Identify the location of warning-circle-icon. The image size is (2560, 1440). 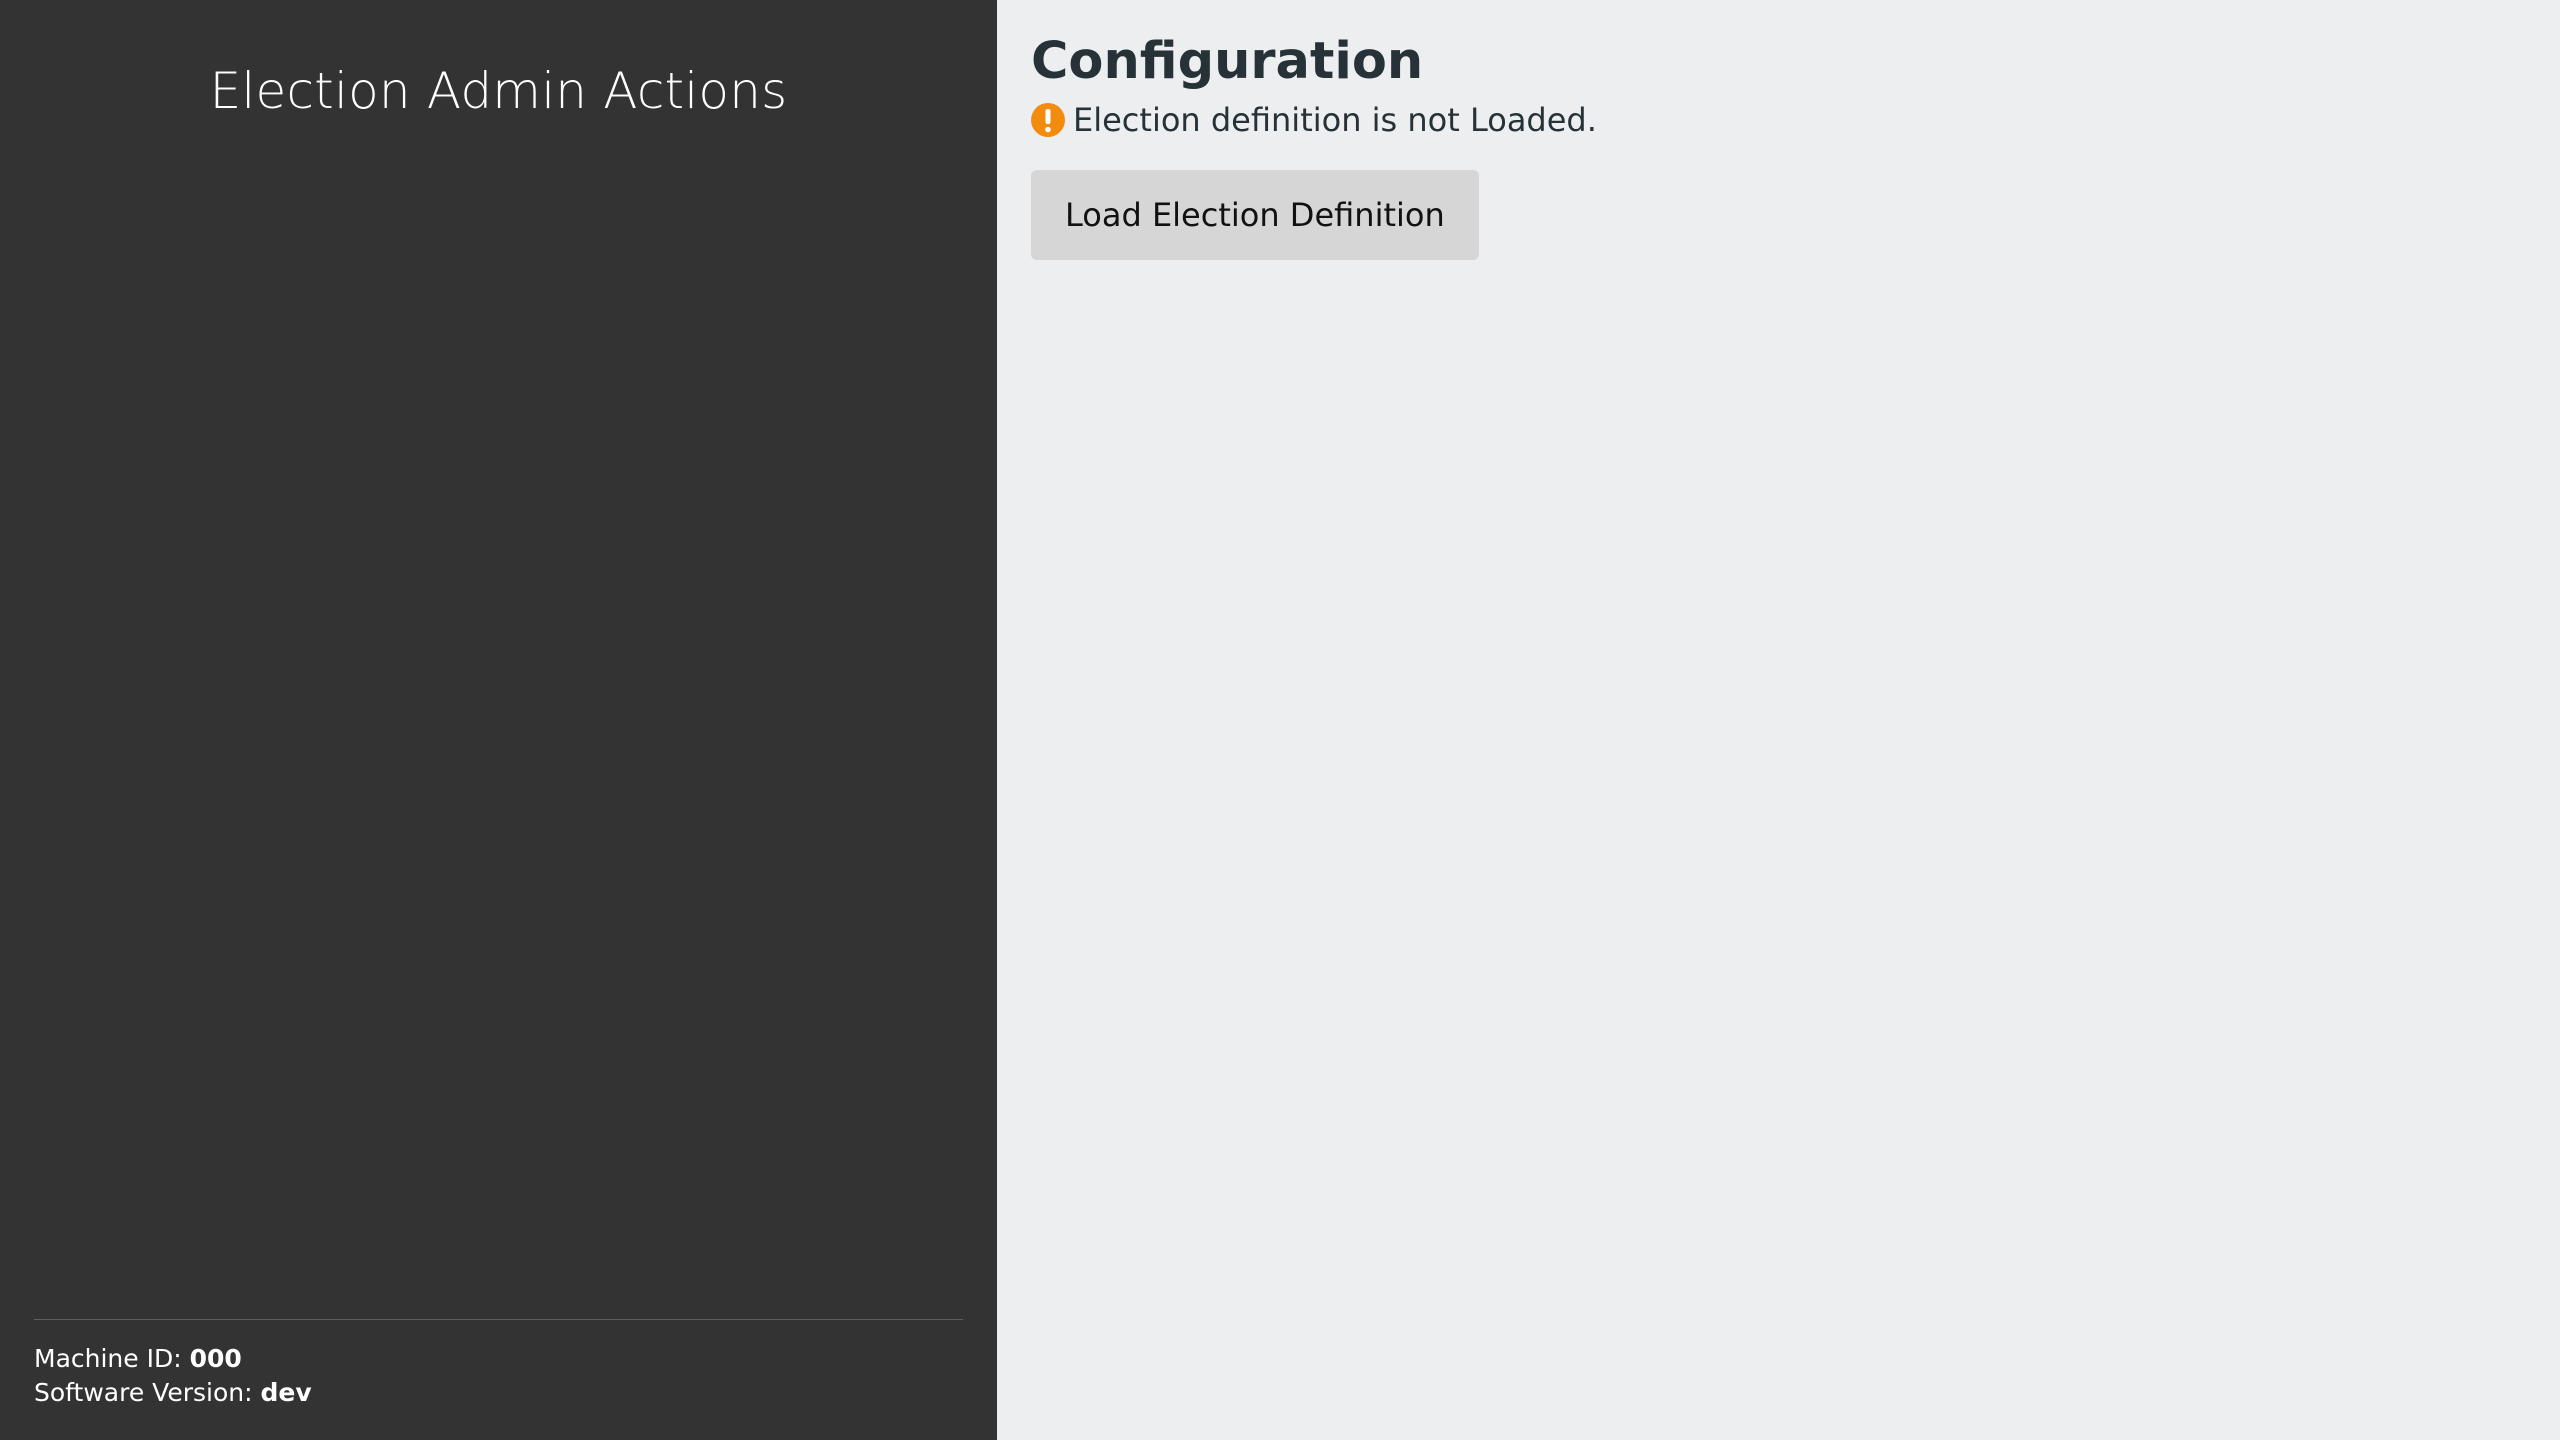
(1048, 120).